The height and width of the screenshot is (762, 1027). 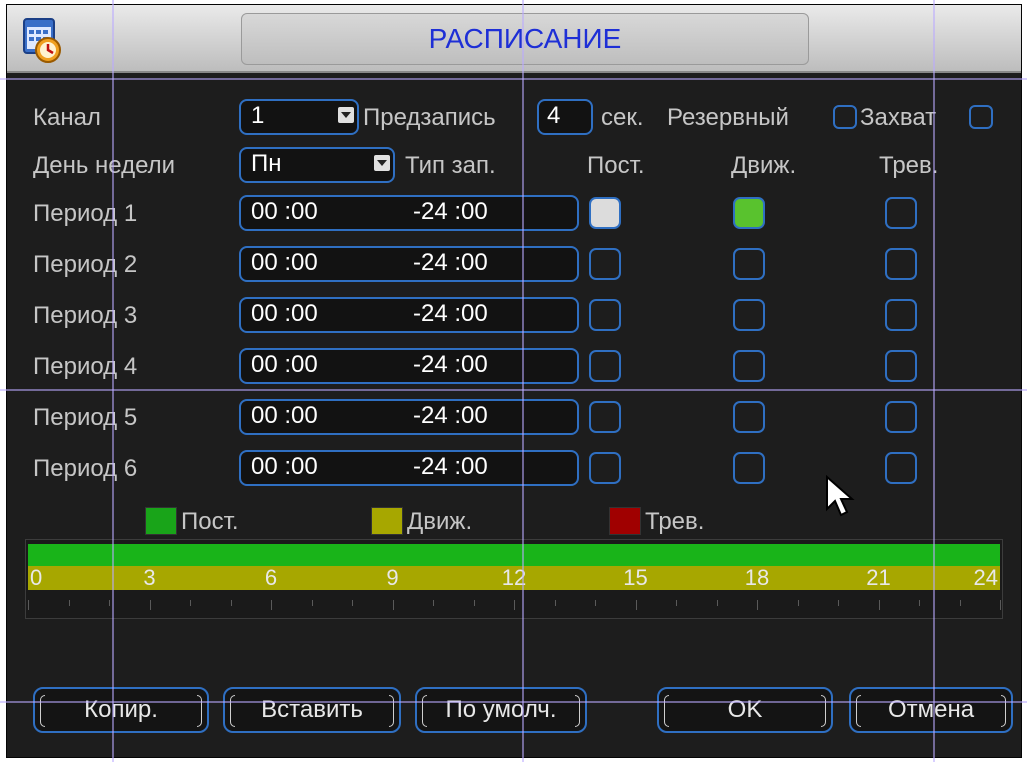 I want to click on redundant-label: Резервный, so click(x=728, y=117).